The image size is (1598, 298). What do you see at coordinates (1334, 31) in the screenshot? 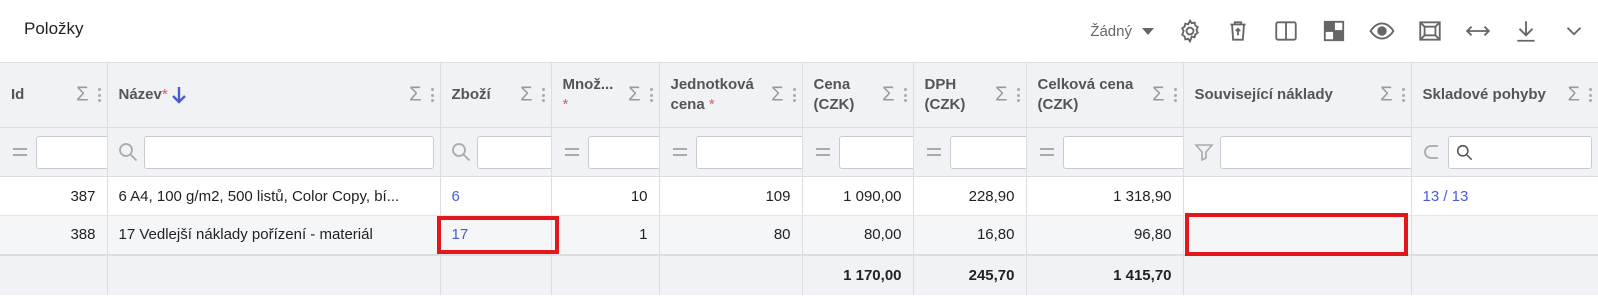
I see `layout-button` at bounding box center [1334, 31].